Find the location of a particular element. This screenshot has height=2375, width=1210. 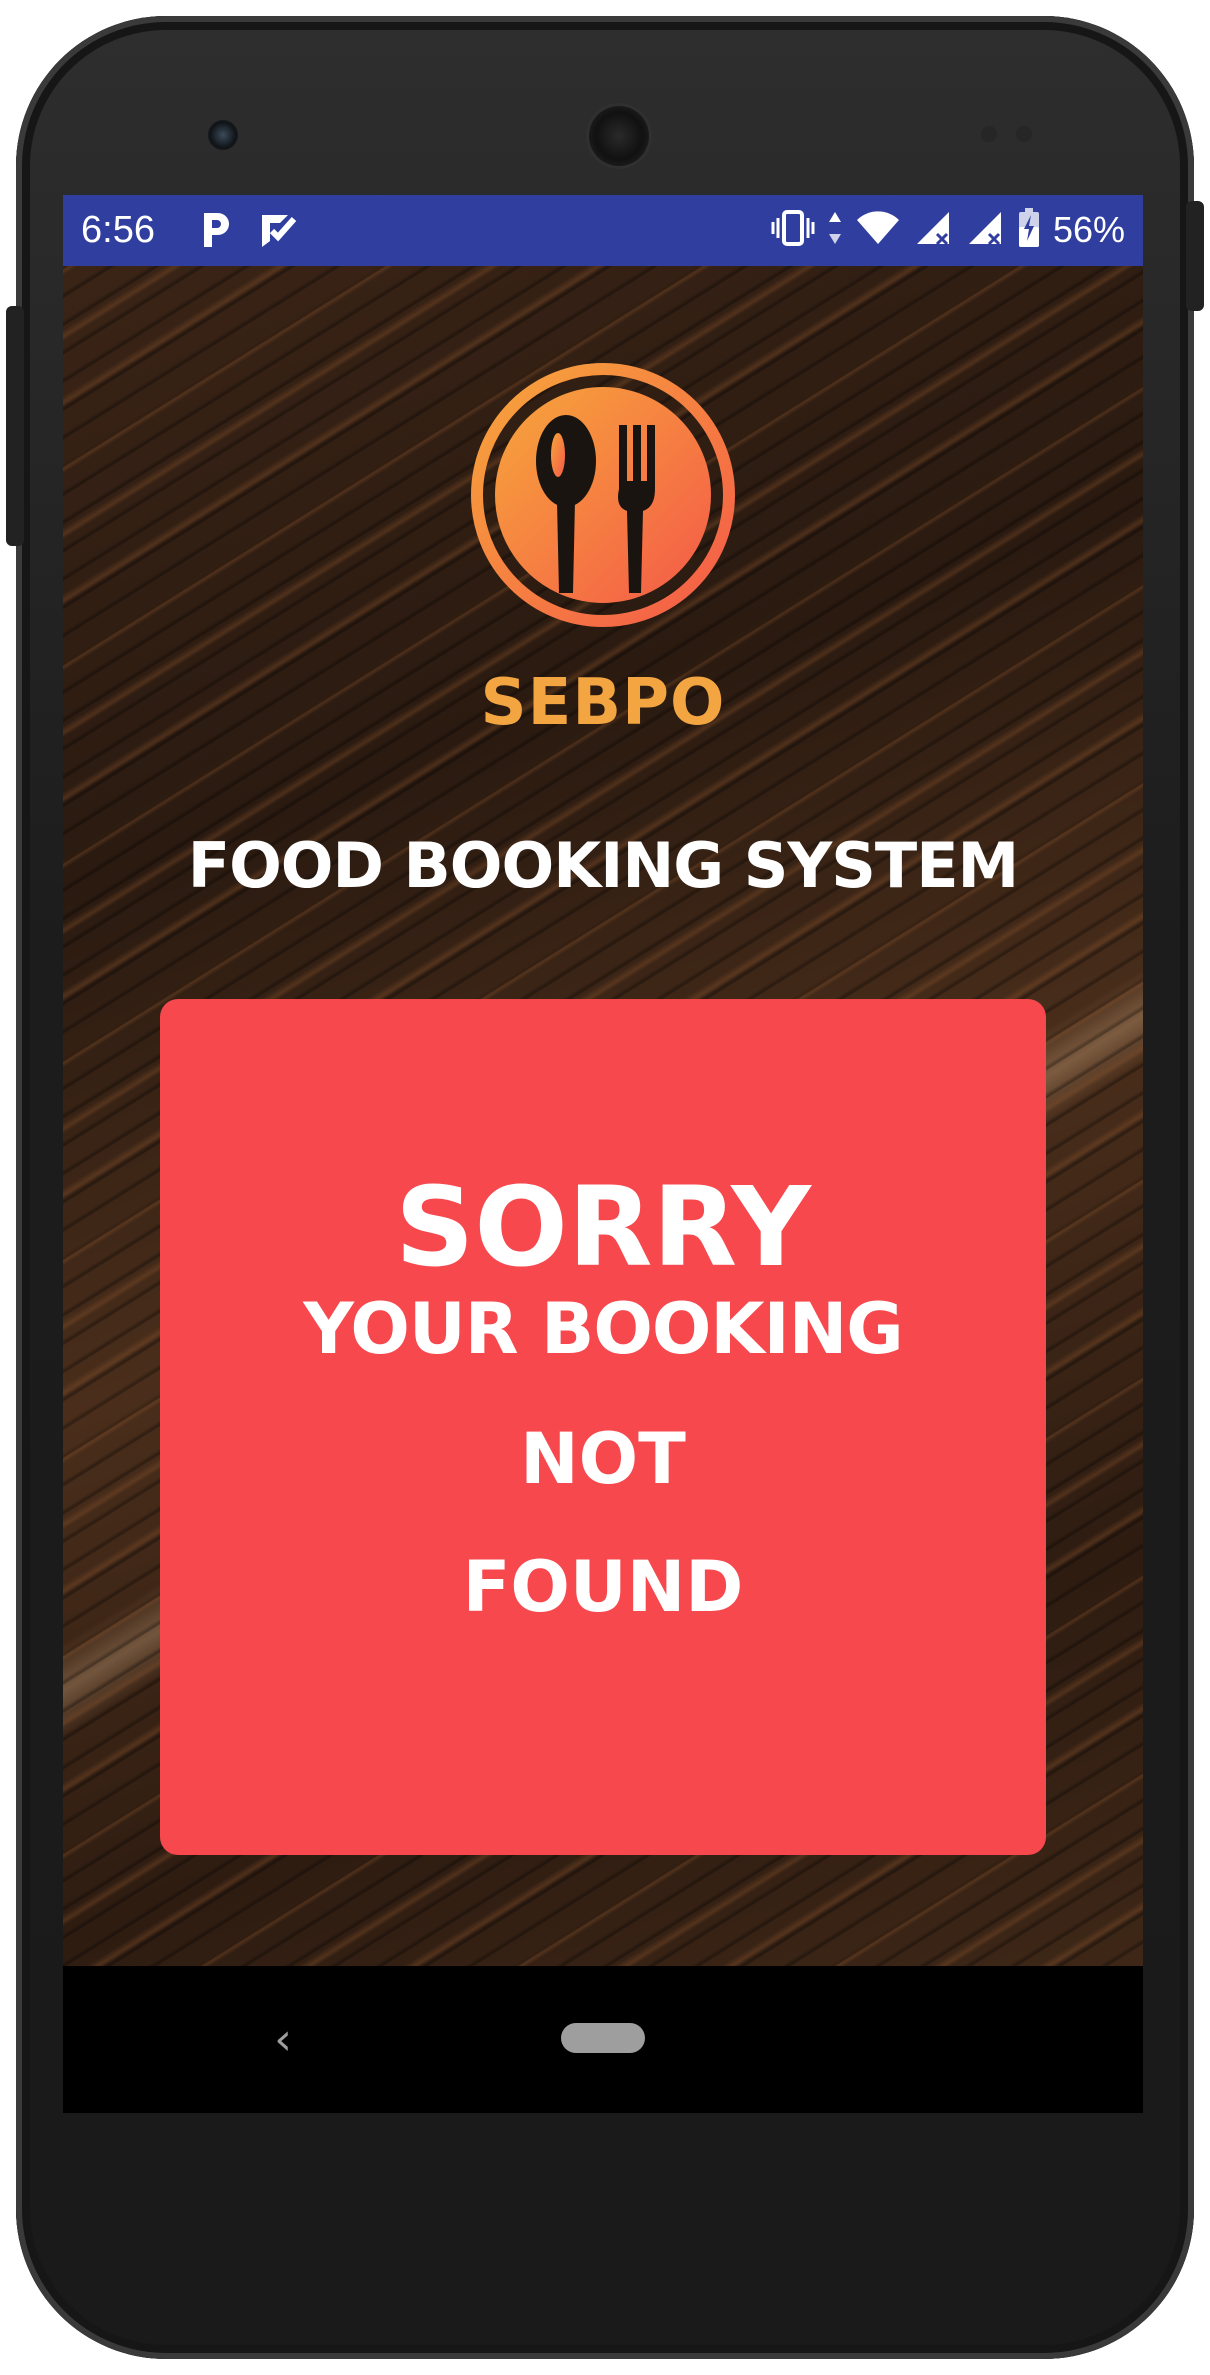

battery-icon is located at coordinates (1029, 230).